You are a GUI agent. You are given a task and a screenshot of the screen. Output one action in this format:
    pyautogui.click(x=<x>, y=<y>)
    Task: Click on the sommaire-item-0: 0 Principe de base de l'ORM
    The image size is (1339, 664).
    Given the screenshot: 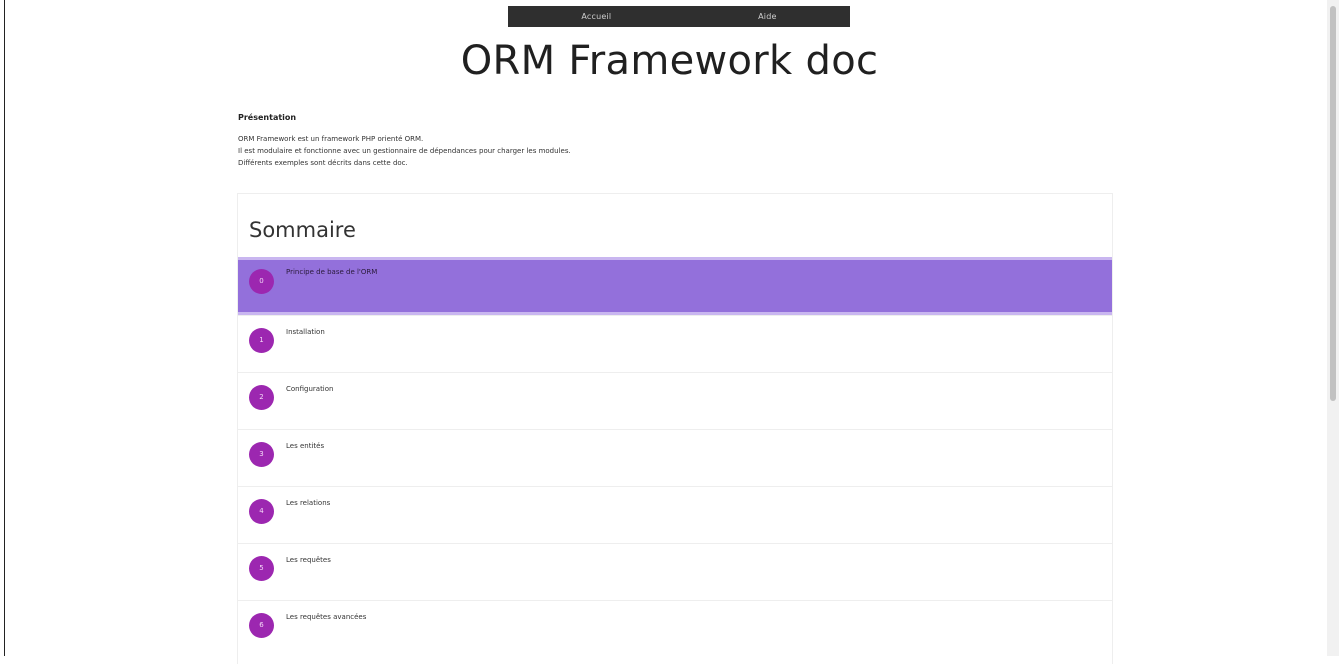 What is the action you would take?
    pyautogui.click(x=675, y=286)
    